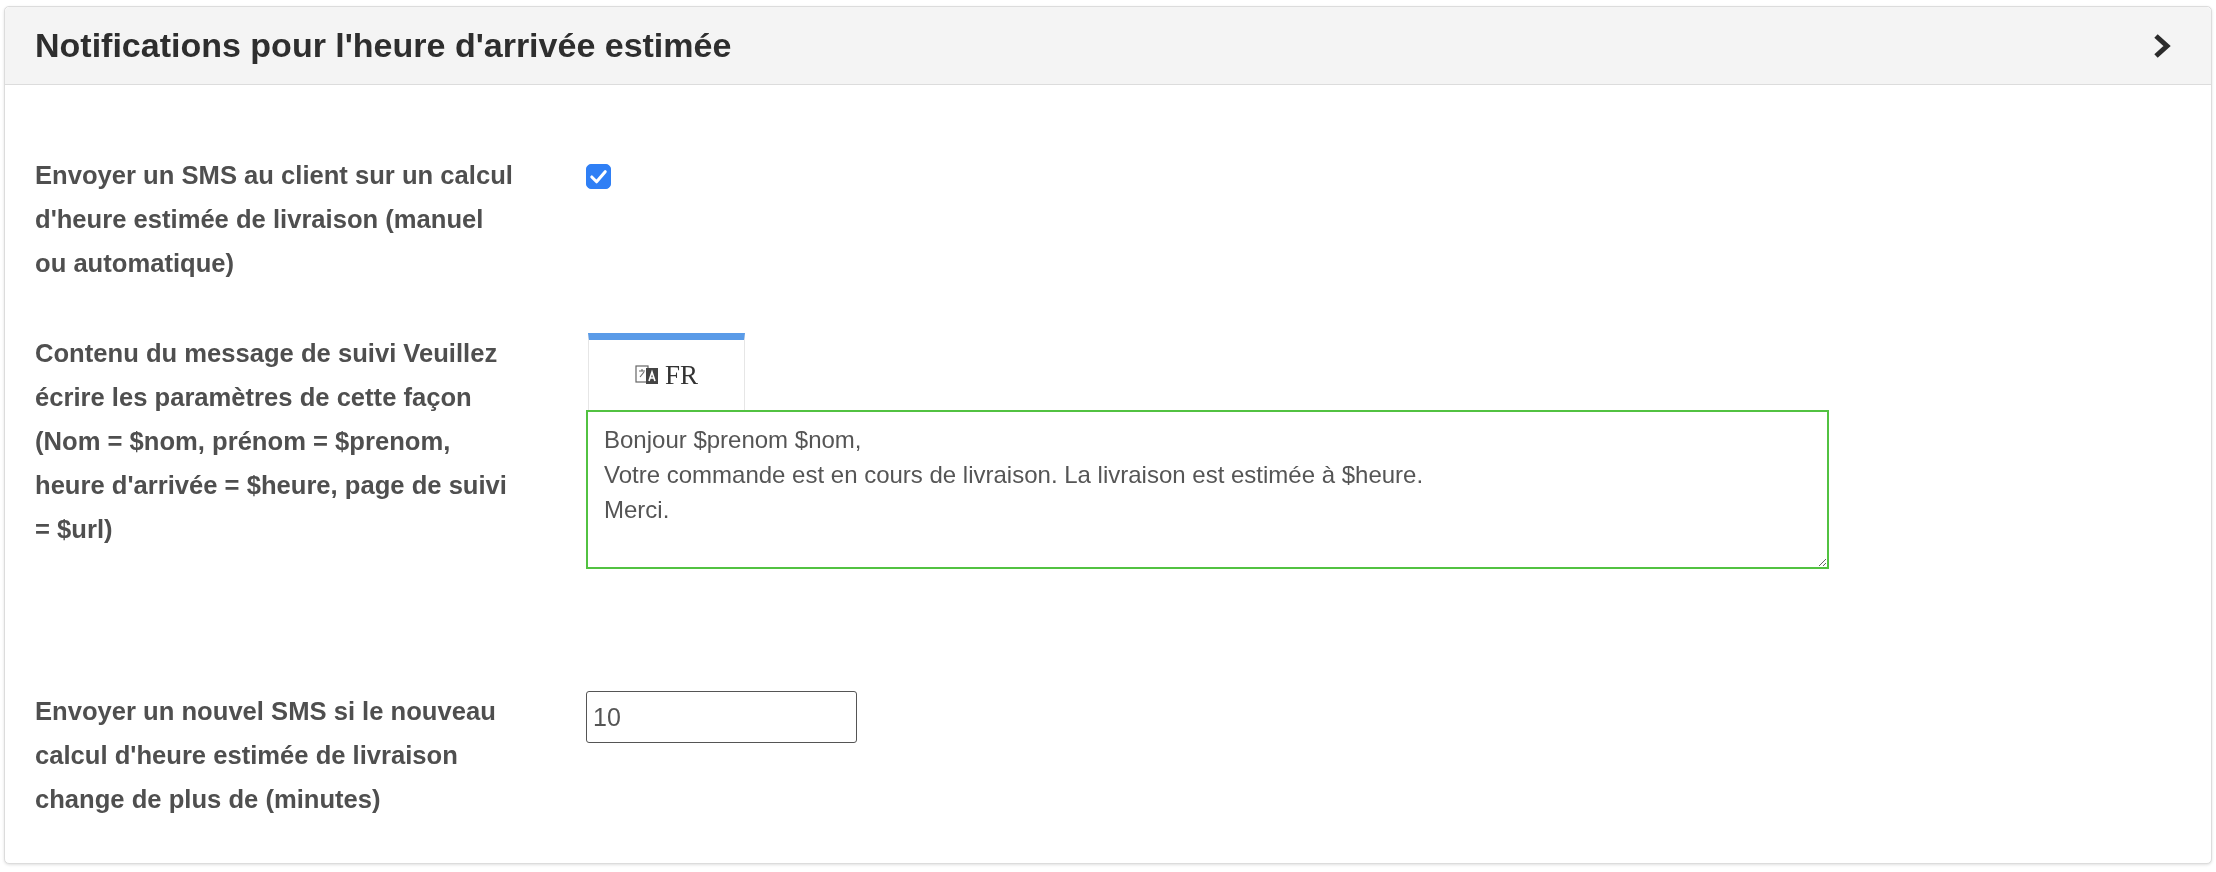 This screenshot has width=2216, height=872. Describe the element at coordinates (271, 441) in the screenshot. I see `field-label: Contenu du message de suivi Veuillez écrire les paramètres de cette façon (Nom = $nom, prénom = $prenom, heure d'arrivée = $heure, page de suivi = $url)` at that location.